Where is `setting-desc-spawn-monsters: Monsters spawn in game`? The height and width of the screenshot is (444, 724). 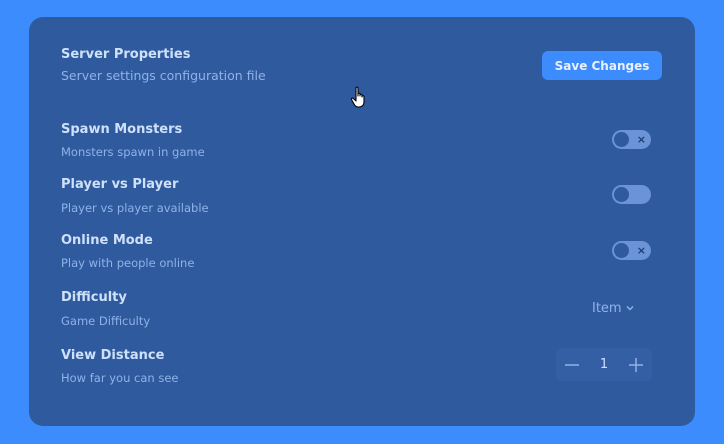 setting-desc-spawn-monsters: Monsters spawn in game is located at coordinates (133, 152).